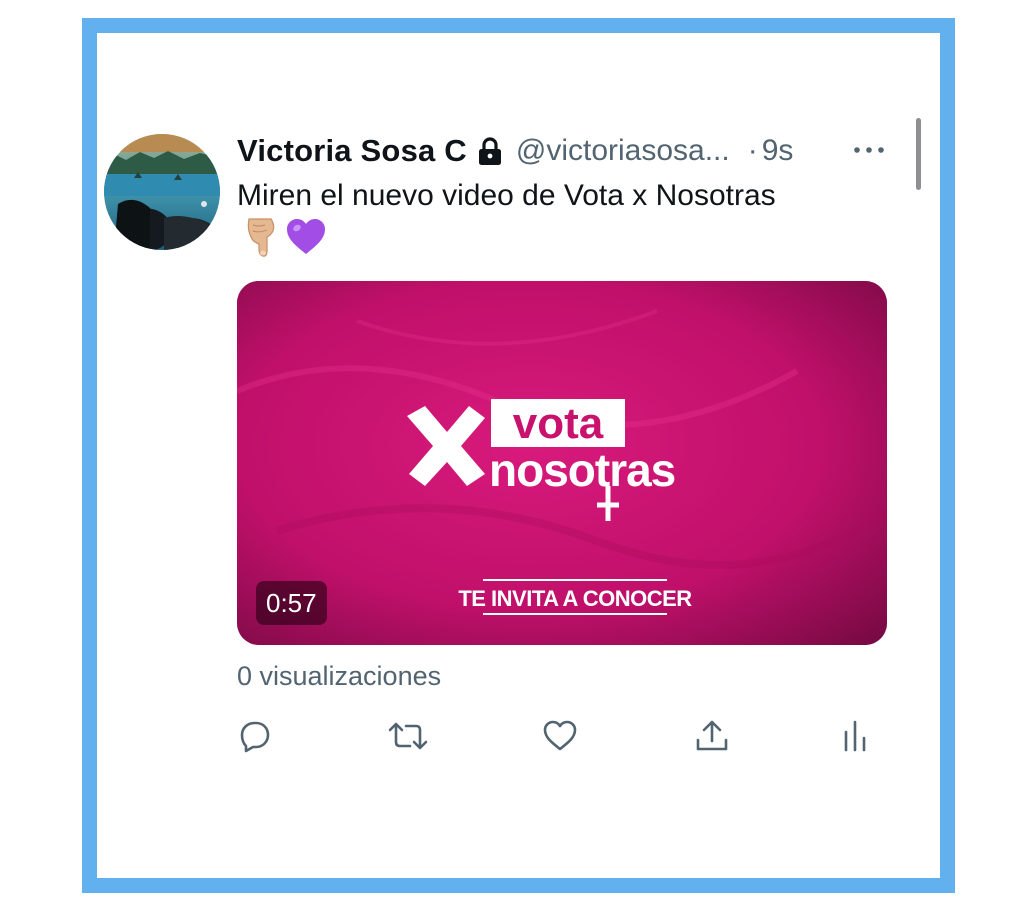  What do you see at coordinates (261, 239) in the screenshot?
I see `pointing-down-emoji-icon` at bounding box center [261, 239].